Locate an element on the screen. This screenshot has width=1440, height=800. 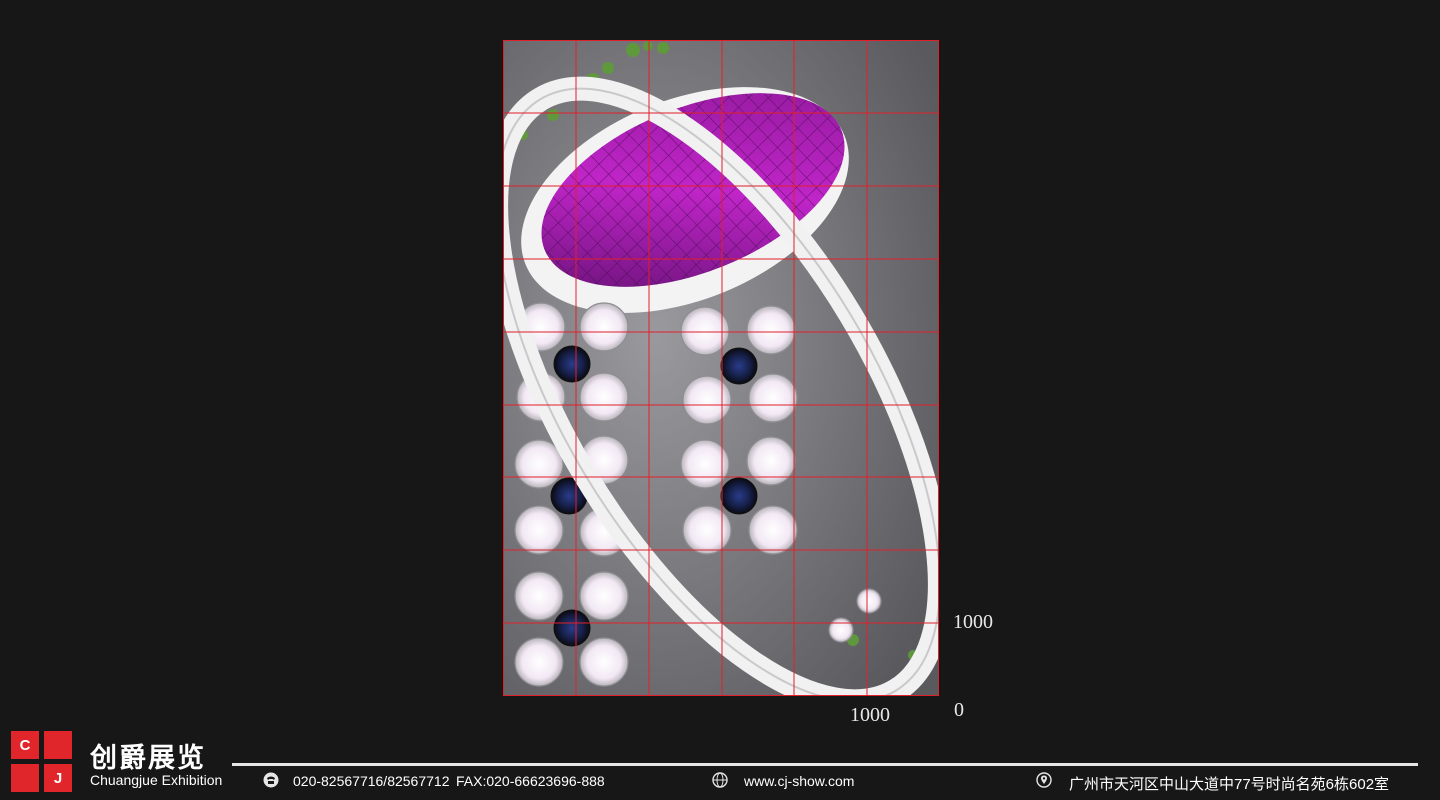
logo-letter-c: C is located at coordinates (25, 745).